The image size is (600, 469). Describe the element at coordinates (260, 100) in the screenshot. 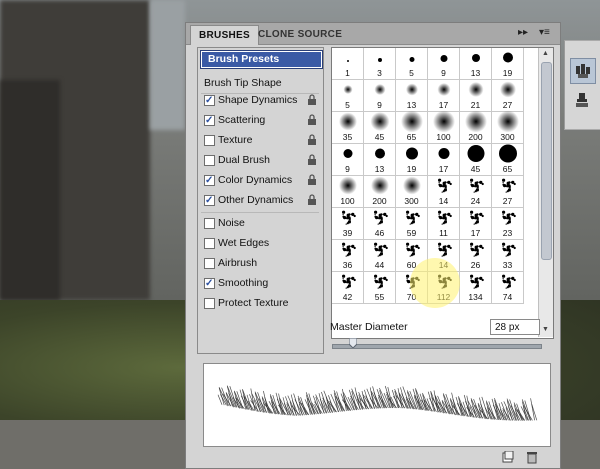

I see `option-shape-dynamics: Shape Dynamics` at that location.